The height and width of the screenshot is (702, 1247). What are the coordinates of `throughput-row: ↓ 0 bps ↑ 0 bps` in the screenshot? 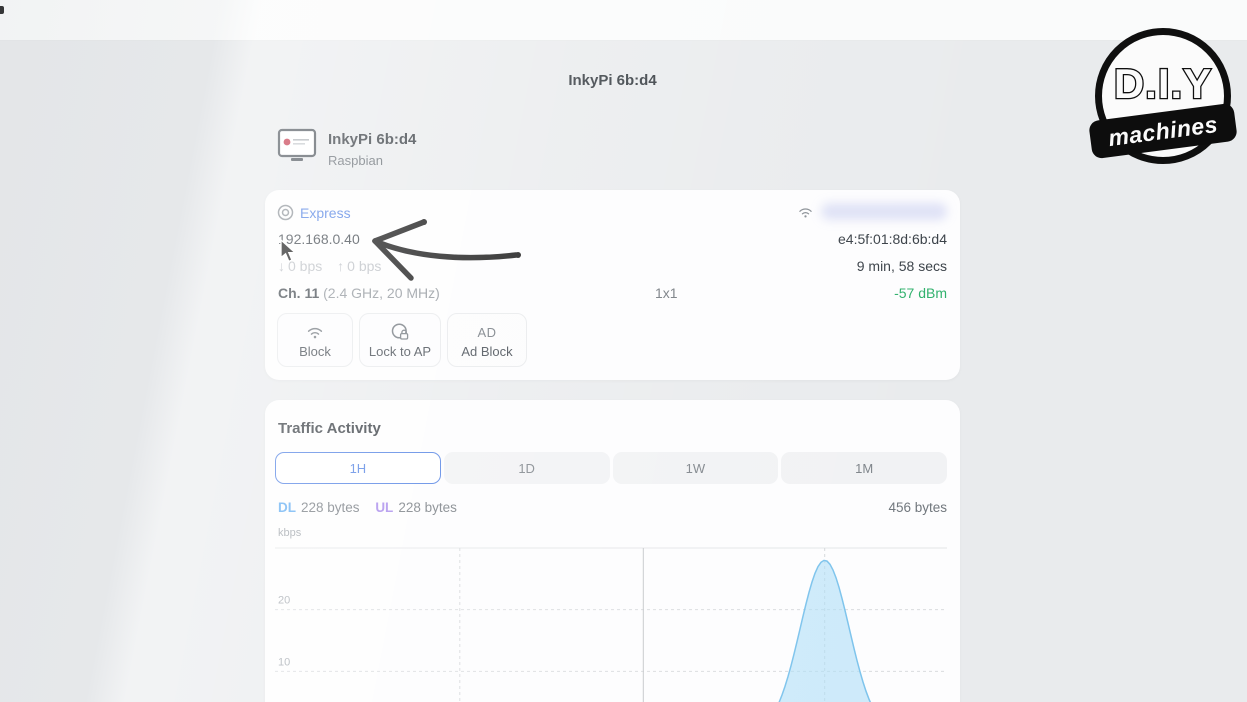 It's located at (331, 266).